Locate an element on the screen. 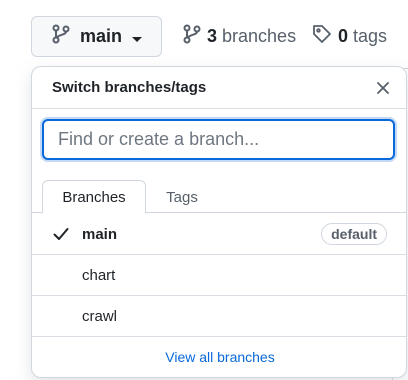 The height and width of the screenshot is (380, 408). close-icon is located at coordinates (383, 88).